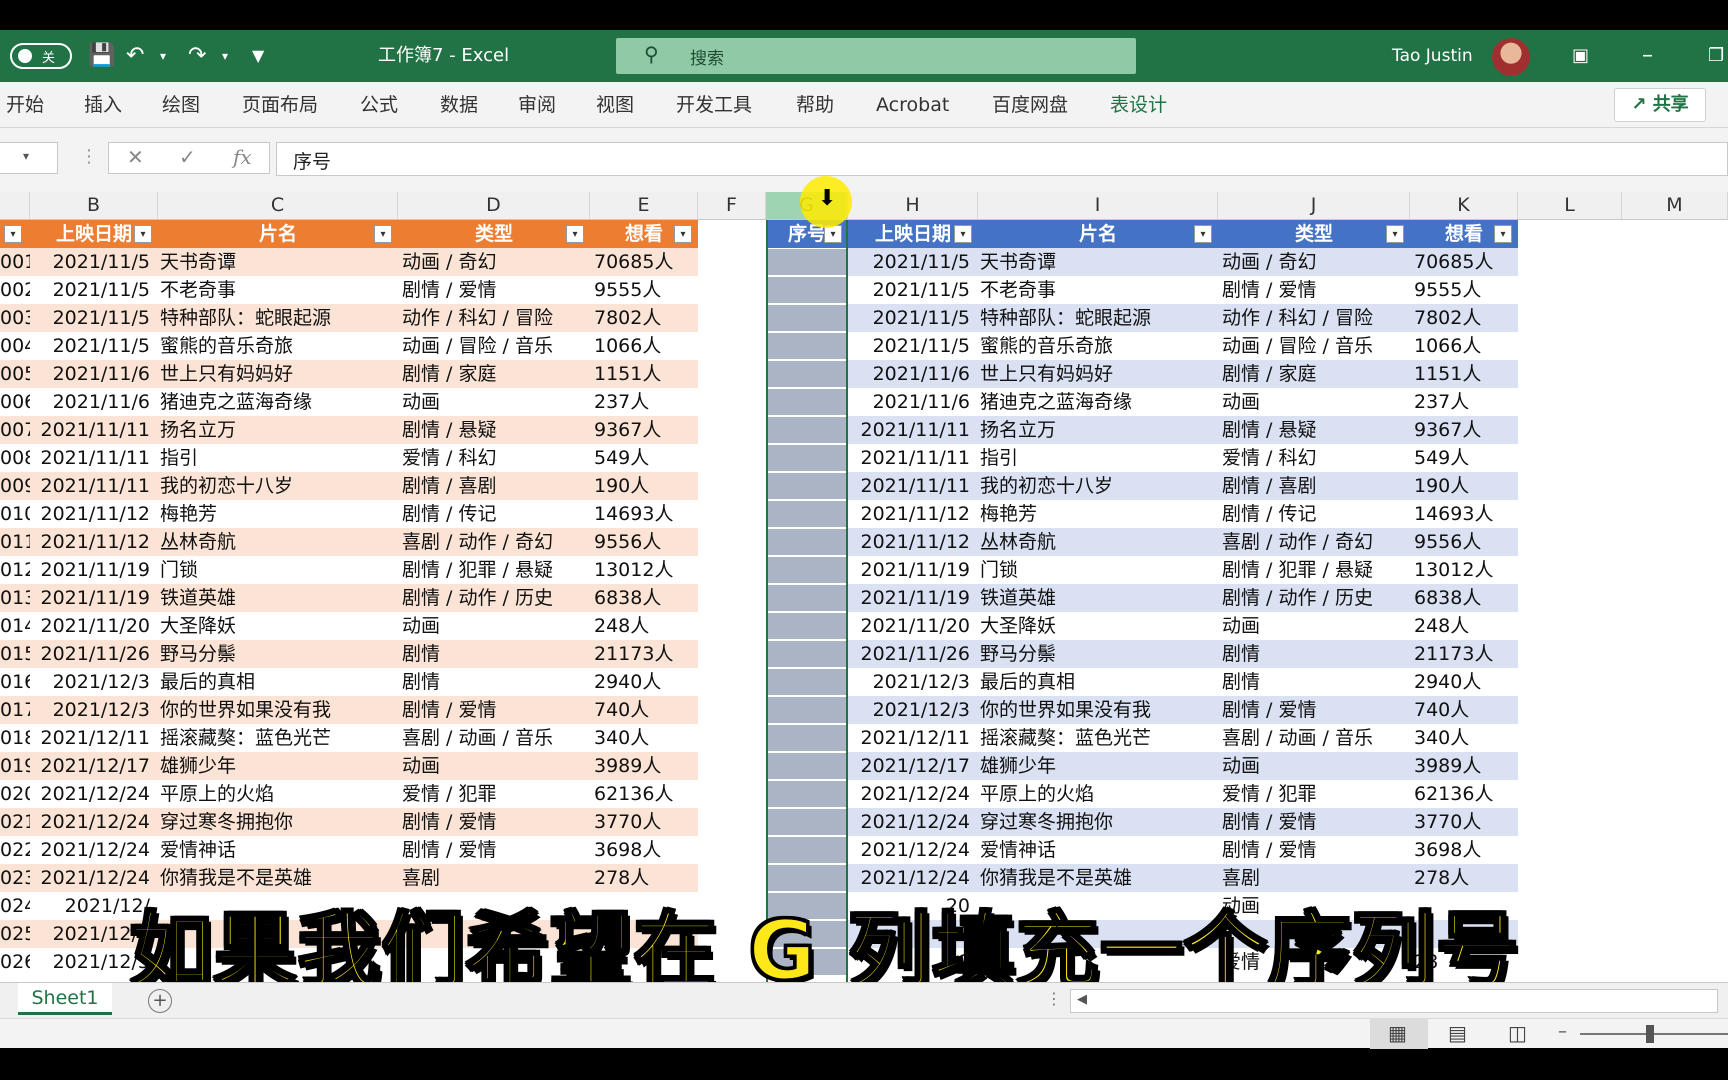  Describe the element at coordinates (65, 999) in the screenshot. I see `sheet-tab: Sheet1` at that location.